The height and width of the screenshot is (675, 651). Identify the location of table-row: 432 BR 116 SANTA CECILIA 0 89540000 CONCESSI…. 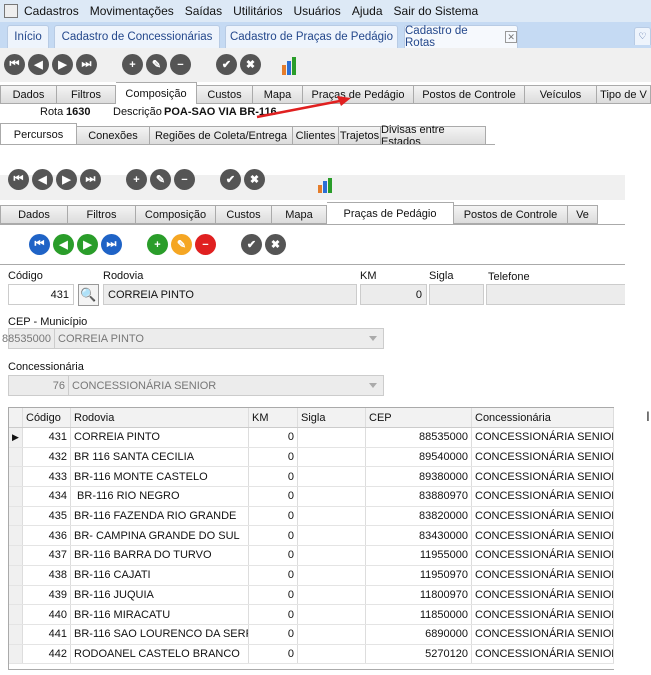
(311, 457).